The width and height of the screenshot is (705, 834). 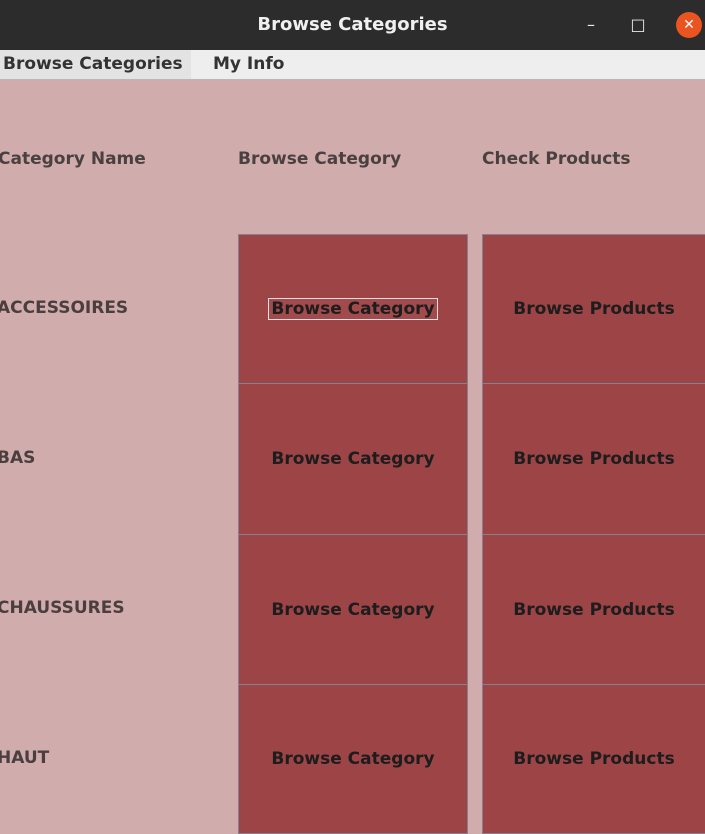 What do you see at coordinates (18, 458) in the screenshot?
I see `category-name-bas: BAS` at bounding box center [18, 458].